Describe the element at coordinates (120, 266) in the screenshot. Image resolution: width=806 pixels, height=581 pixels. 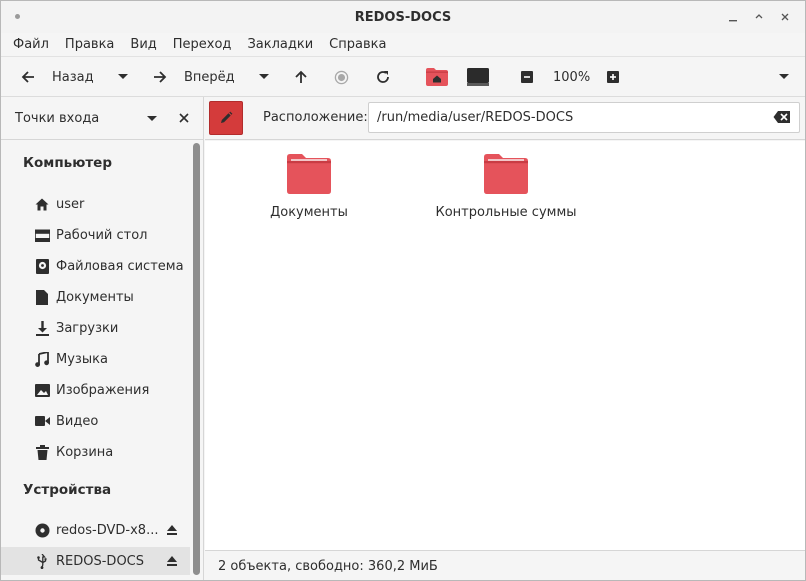
I see `sidebar-item-label: Файловая система` at that location.